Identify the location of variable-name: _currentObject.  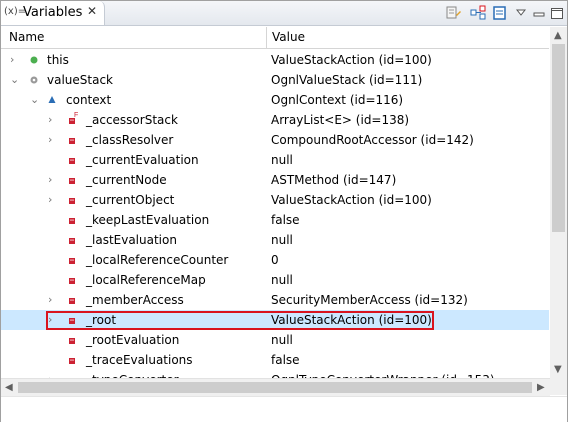
(130, 200).